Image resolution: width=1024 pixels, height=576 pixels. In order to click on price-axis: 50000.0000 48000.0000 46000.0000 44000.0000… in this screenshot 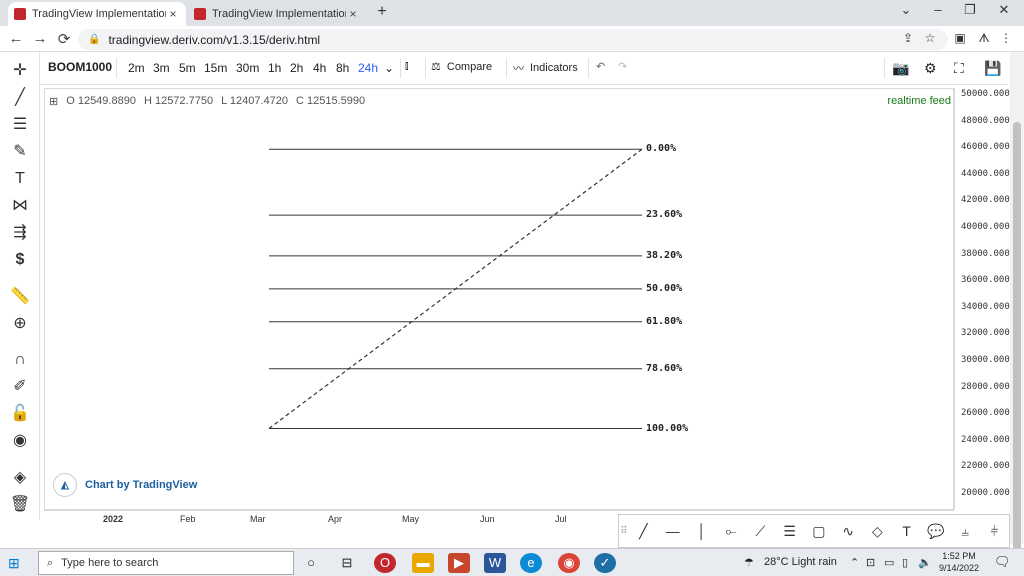, I will do `click(984, 299)`.